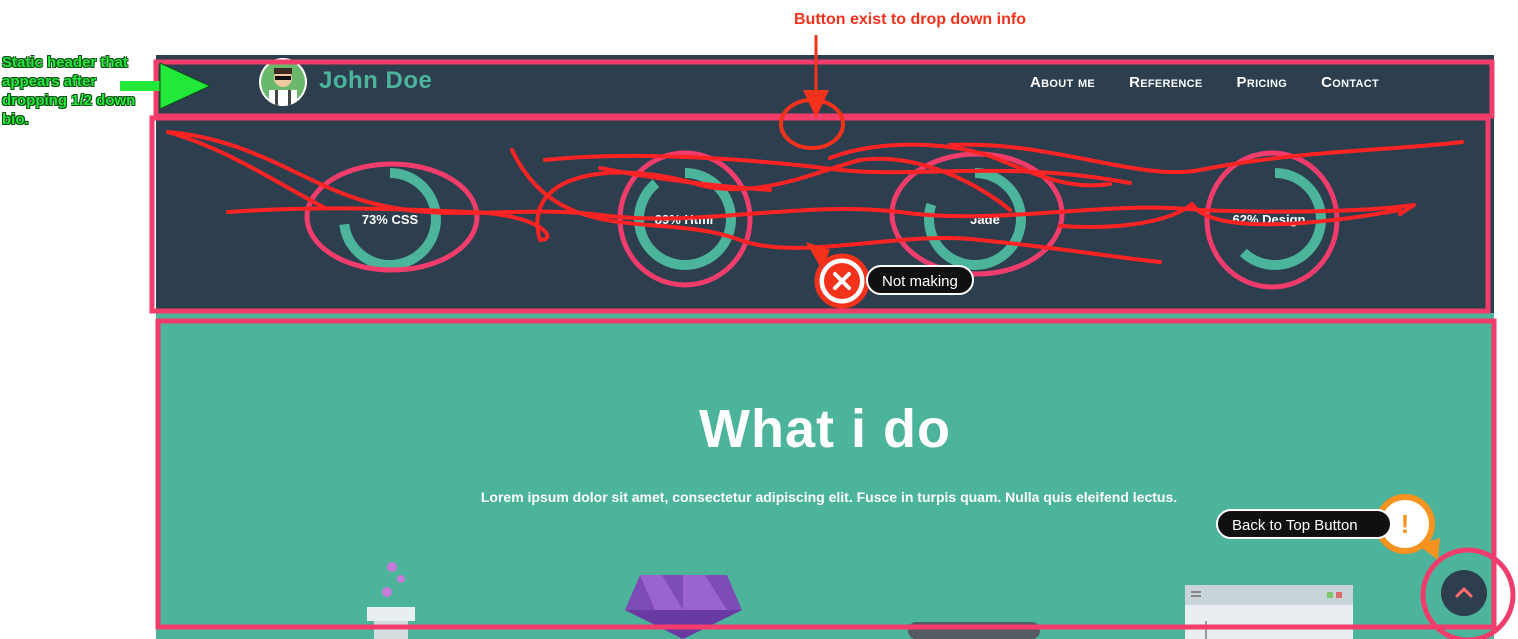  I want to click on brand-name: John Doe, so click(375, 81).